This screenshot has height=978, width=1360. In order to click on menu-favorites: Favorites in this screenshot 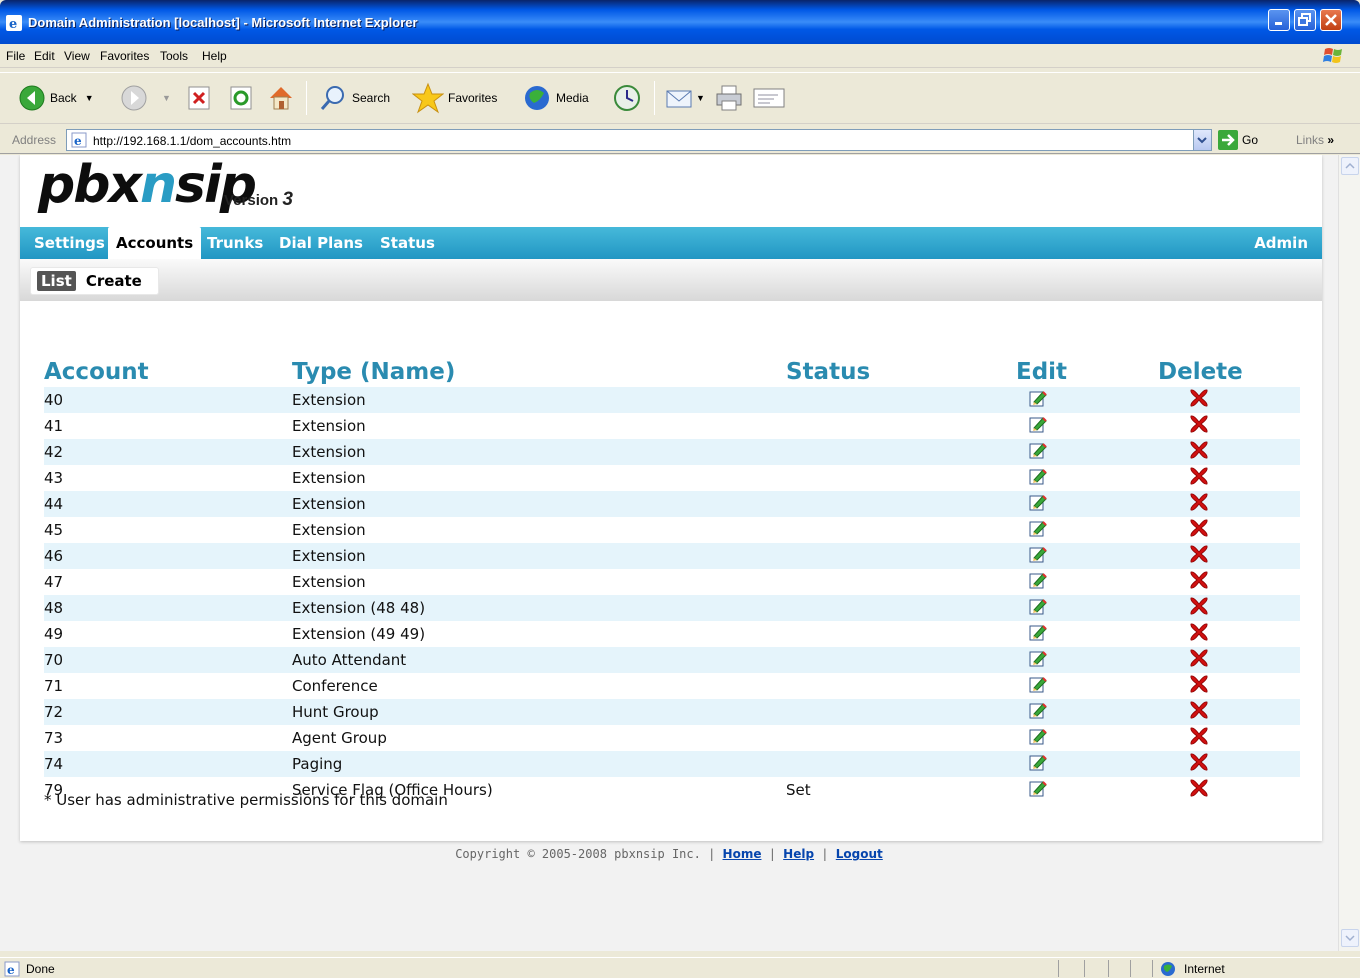, I will do `click(124, 56)`.